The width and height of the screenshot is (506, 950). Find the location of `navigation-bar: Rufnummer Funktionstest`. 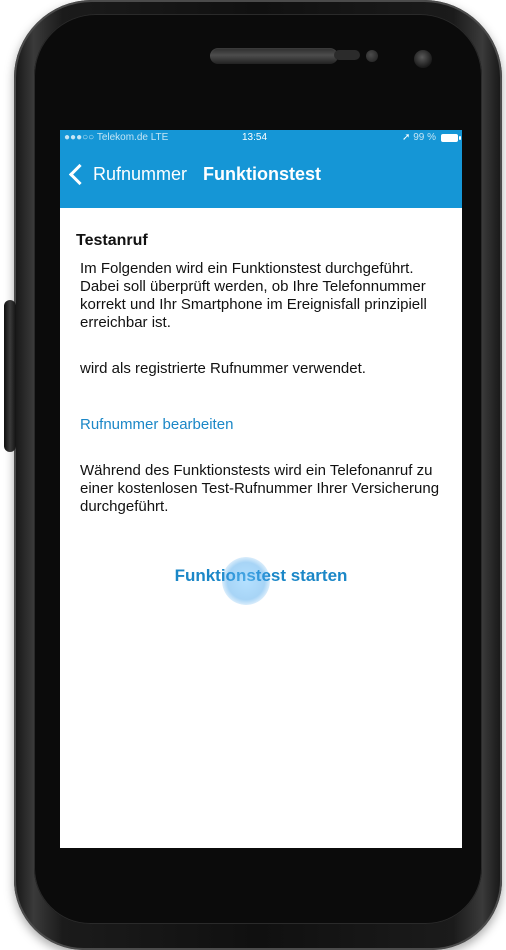

navigation-bar: Rufnummer Funktionstest is located at coordinates (261, 177).